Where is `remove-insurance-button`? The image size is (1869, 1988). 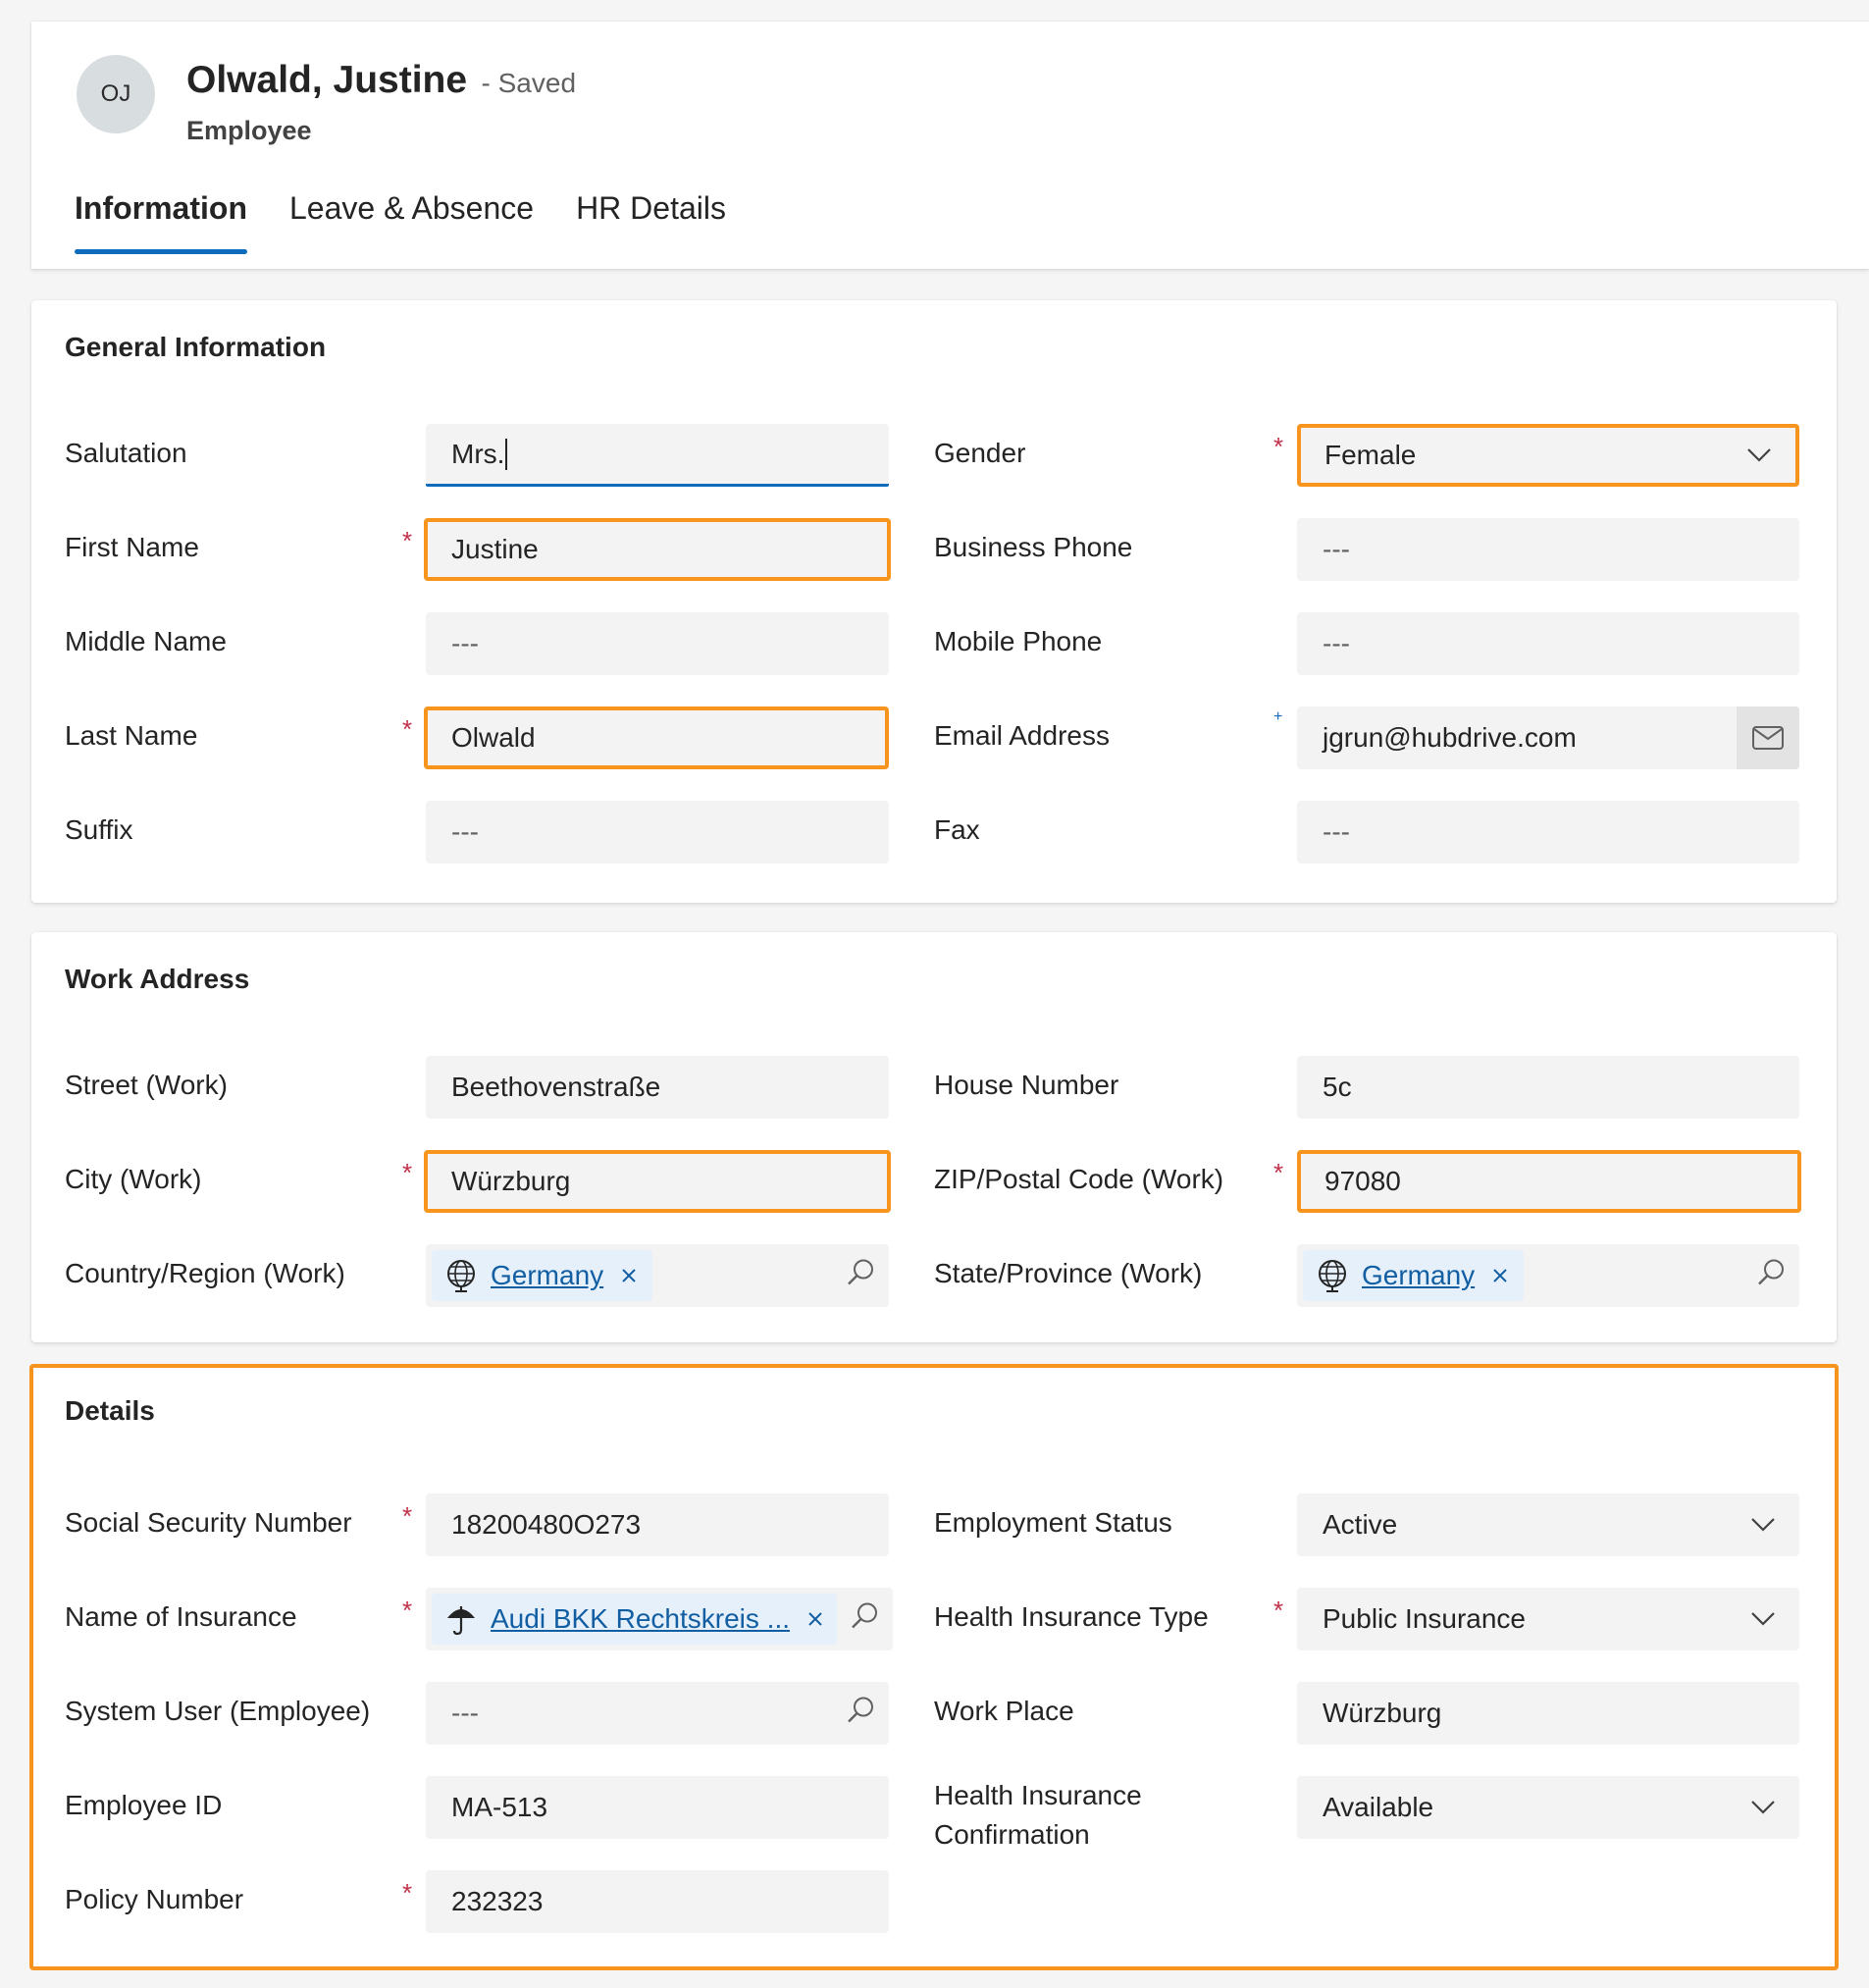
remove-insurance-button is located at coordinates (815, 1619).